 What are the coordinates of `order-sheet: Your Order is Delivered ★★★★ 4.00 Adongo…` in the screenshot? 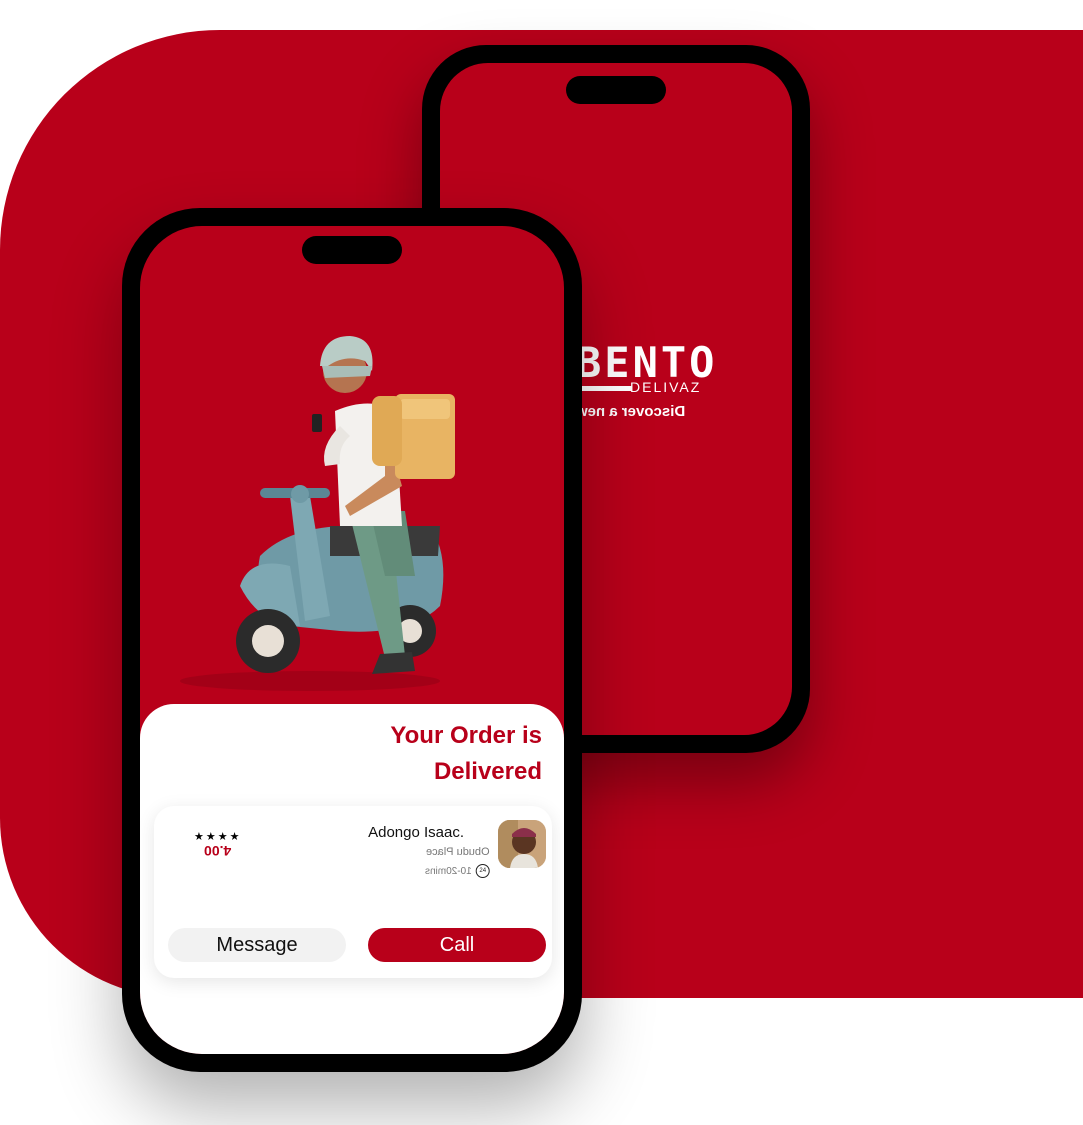 It's located at (352, 879).